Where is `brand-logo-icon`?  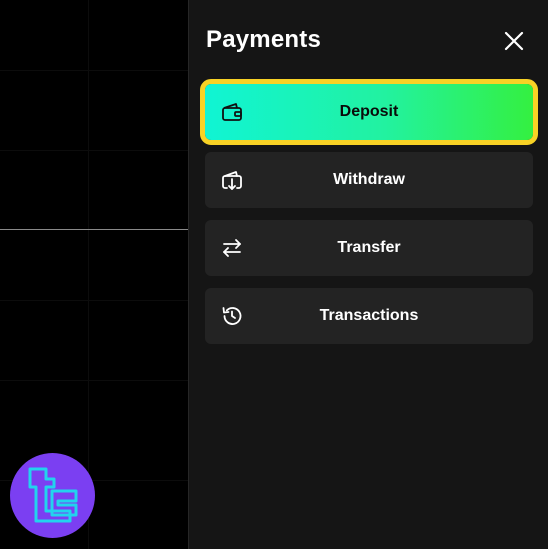
brand-logo-icon is located at coordinates (52, 495).